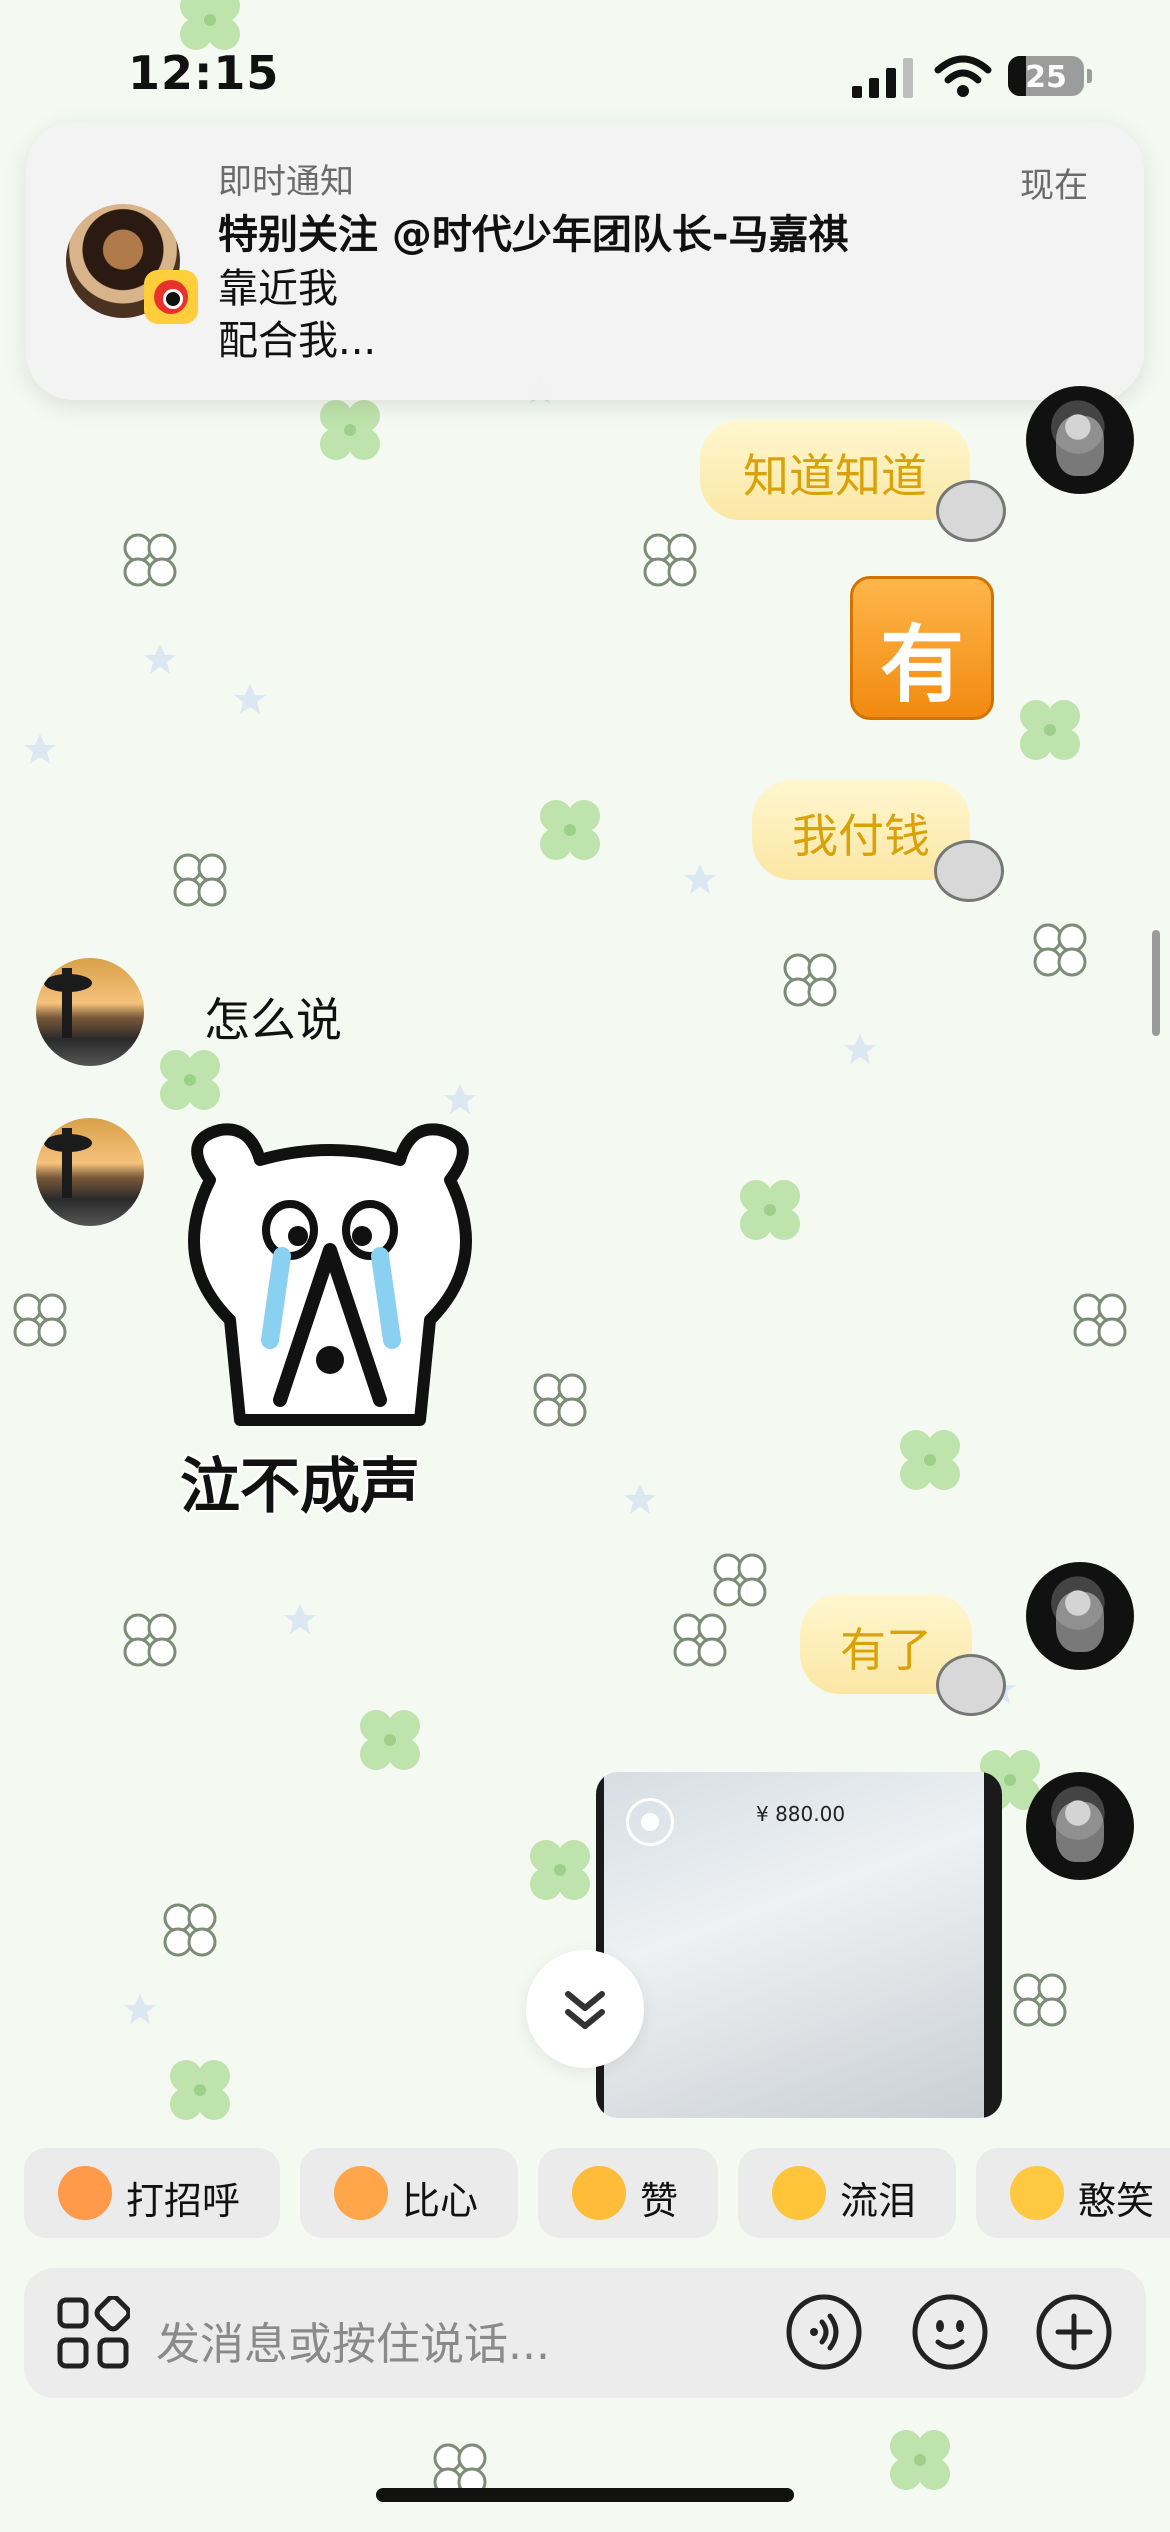  Describe the element at coordinates (1074, 2332) in the screenshot. I see `plus-icon` at that location.